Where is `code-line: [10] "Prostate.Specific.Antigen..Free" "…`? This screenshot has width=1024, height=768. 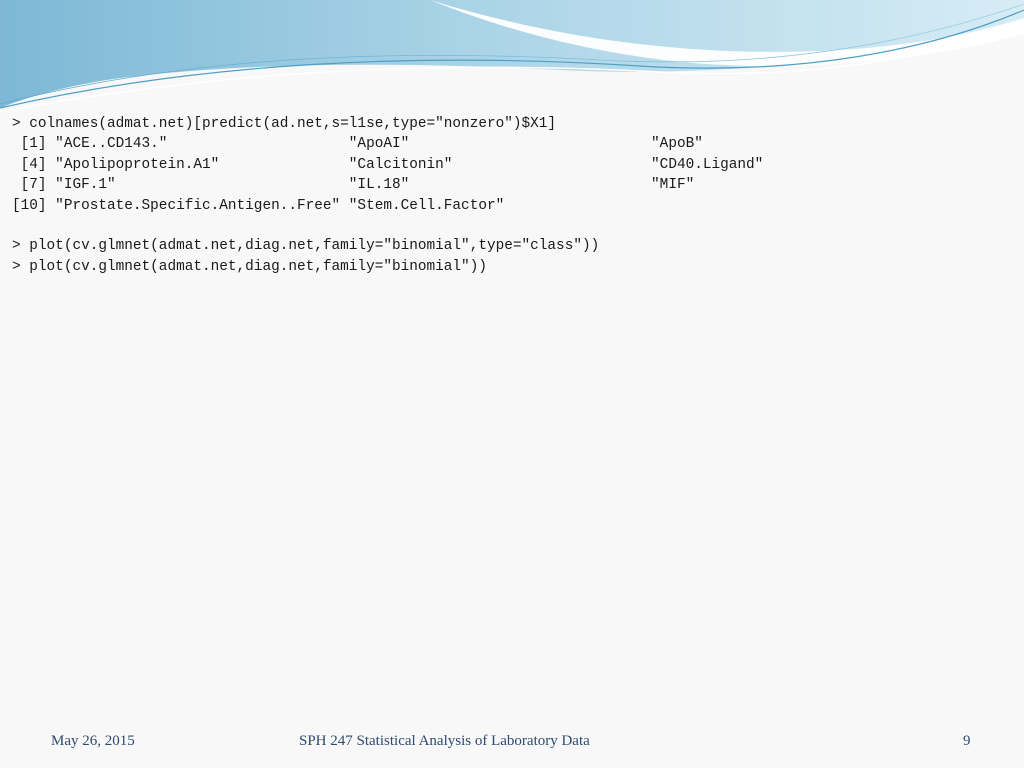
code-line: [10] "Prostate.Specific.Antigen..Free" "… is located at coordinates (258, 205).